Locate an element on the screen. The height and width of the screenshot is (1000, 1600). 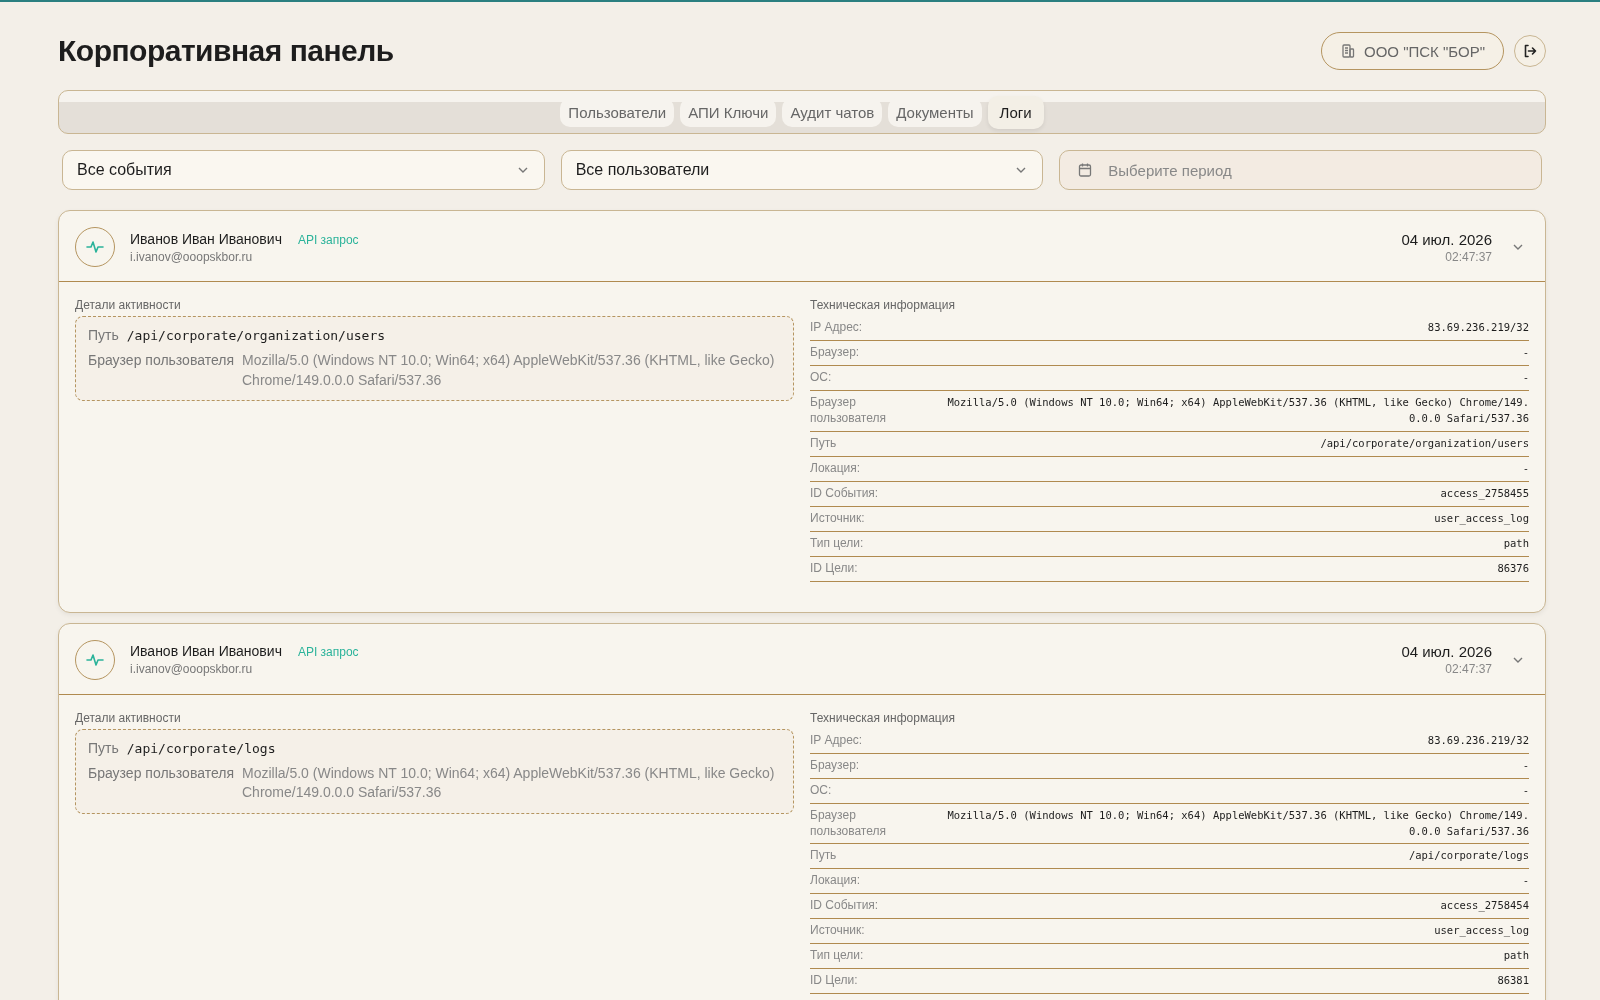
event-select: Все события is located at coordinates (303, 170).